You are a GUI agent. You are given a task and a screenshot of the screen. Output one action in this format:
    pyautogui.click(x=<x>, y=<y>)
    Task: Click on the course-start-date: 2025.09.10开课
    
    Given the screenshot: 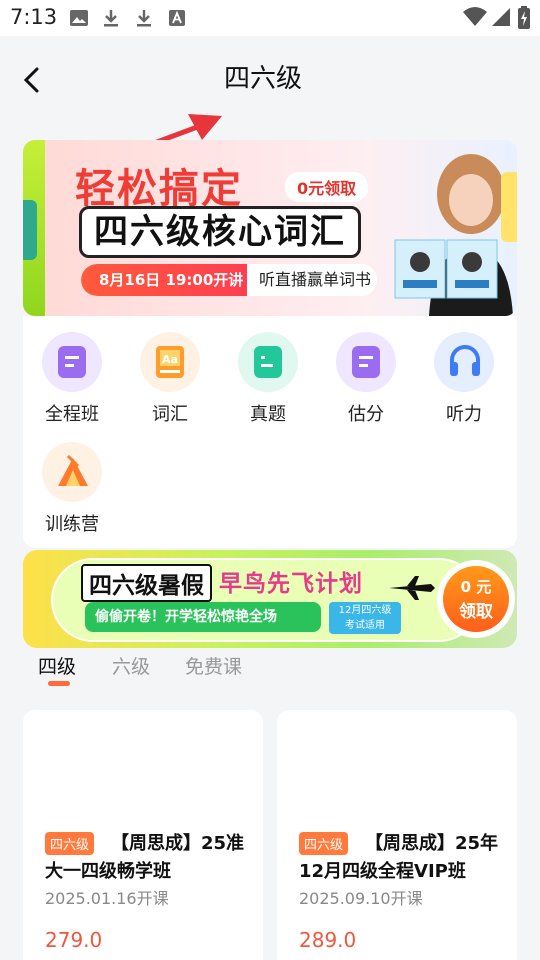 What is the action you would take?
    pyautogui.click(x=361, y=898)
    